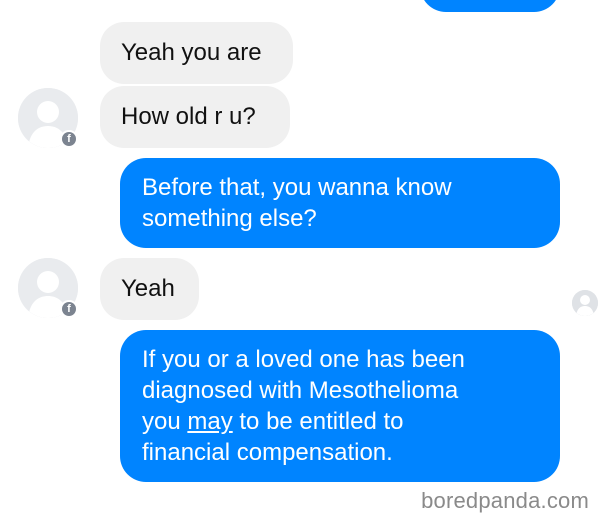 Image resolution: width=605 pixels, height=526 pixels. I want to click on message-line: something else?, so click(229, 218).